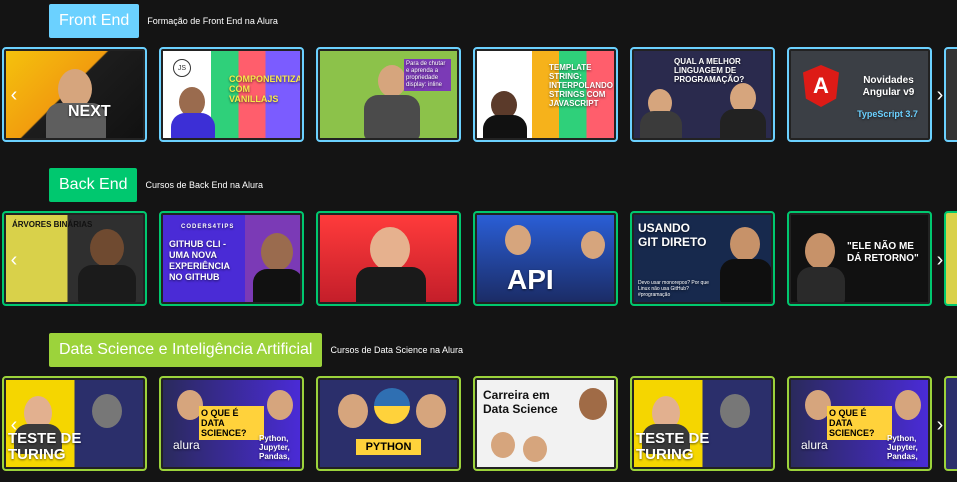 This screenshot has height=482, width=957. I want to click on category-tag-front-end: Front End, so click(94, 21).